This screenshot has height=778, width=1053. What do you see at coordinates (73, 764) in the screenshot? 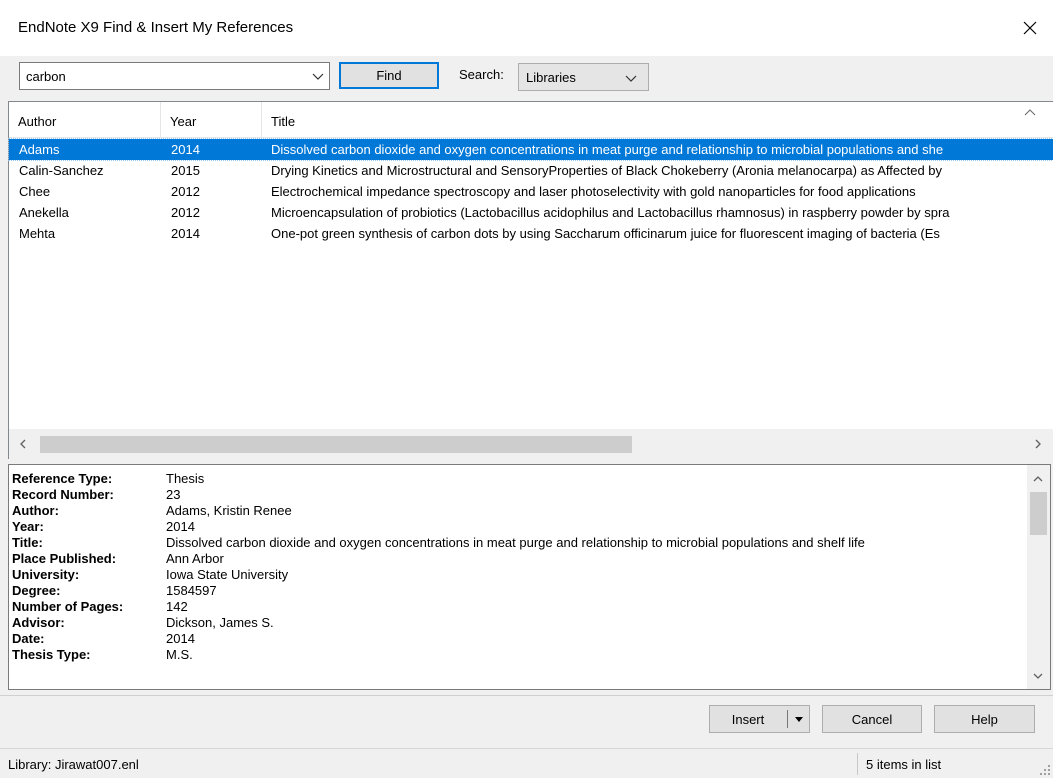
I see `status-library: Library: Jirawat007.enl` at bounding box center [73, 764].